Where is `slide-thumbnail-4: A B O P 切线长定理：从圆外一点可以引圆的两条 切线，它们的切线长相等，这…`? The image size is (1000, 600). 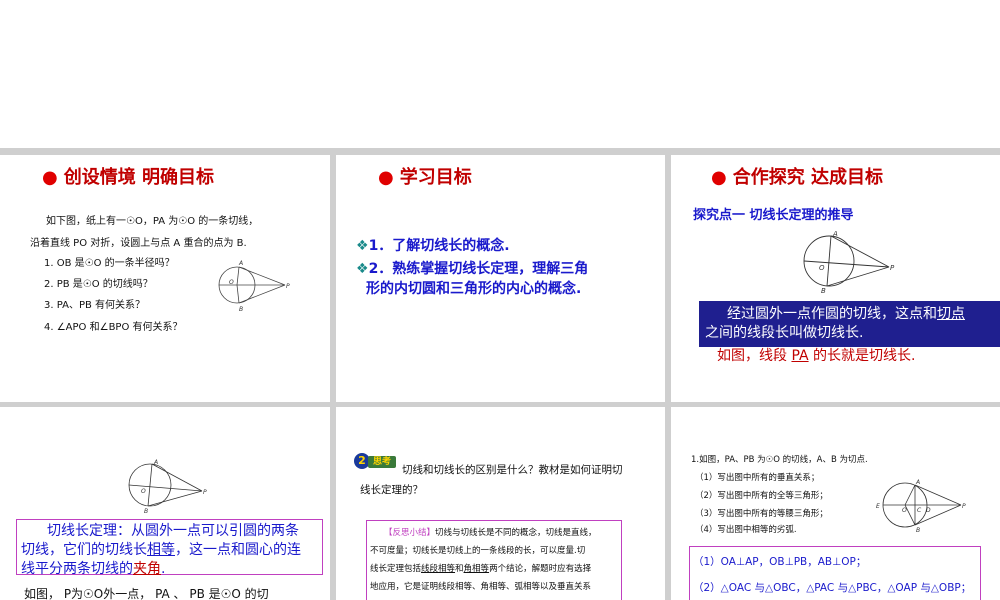
slide-thumbnail-4: A B O P 切线长定理：从圆外一点可以引圆的两条 切线，它们的切线长相等，这… is located at coordinates (165, 503).